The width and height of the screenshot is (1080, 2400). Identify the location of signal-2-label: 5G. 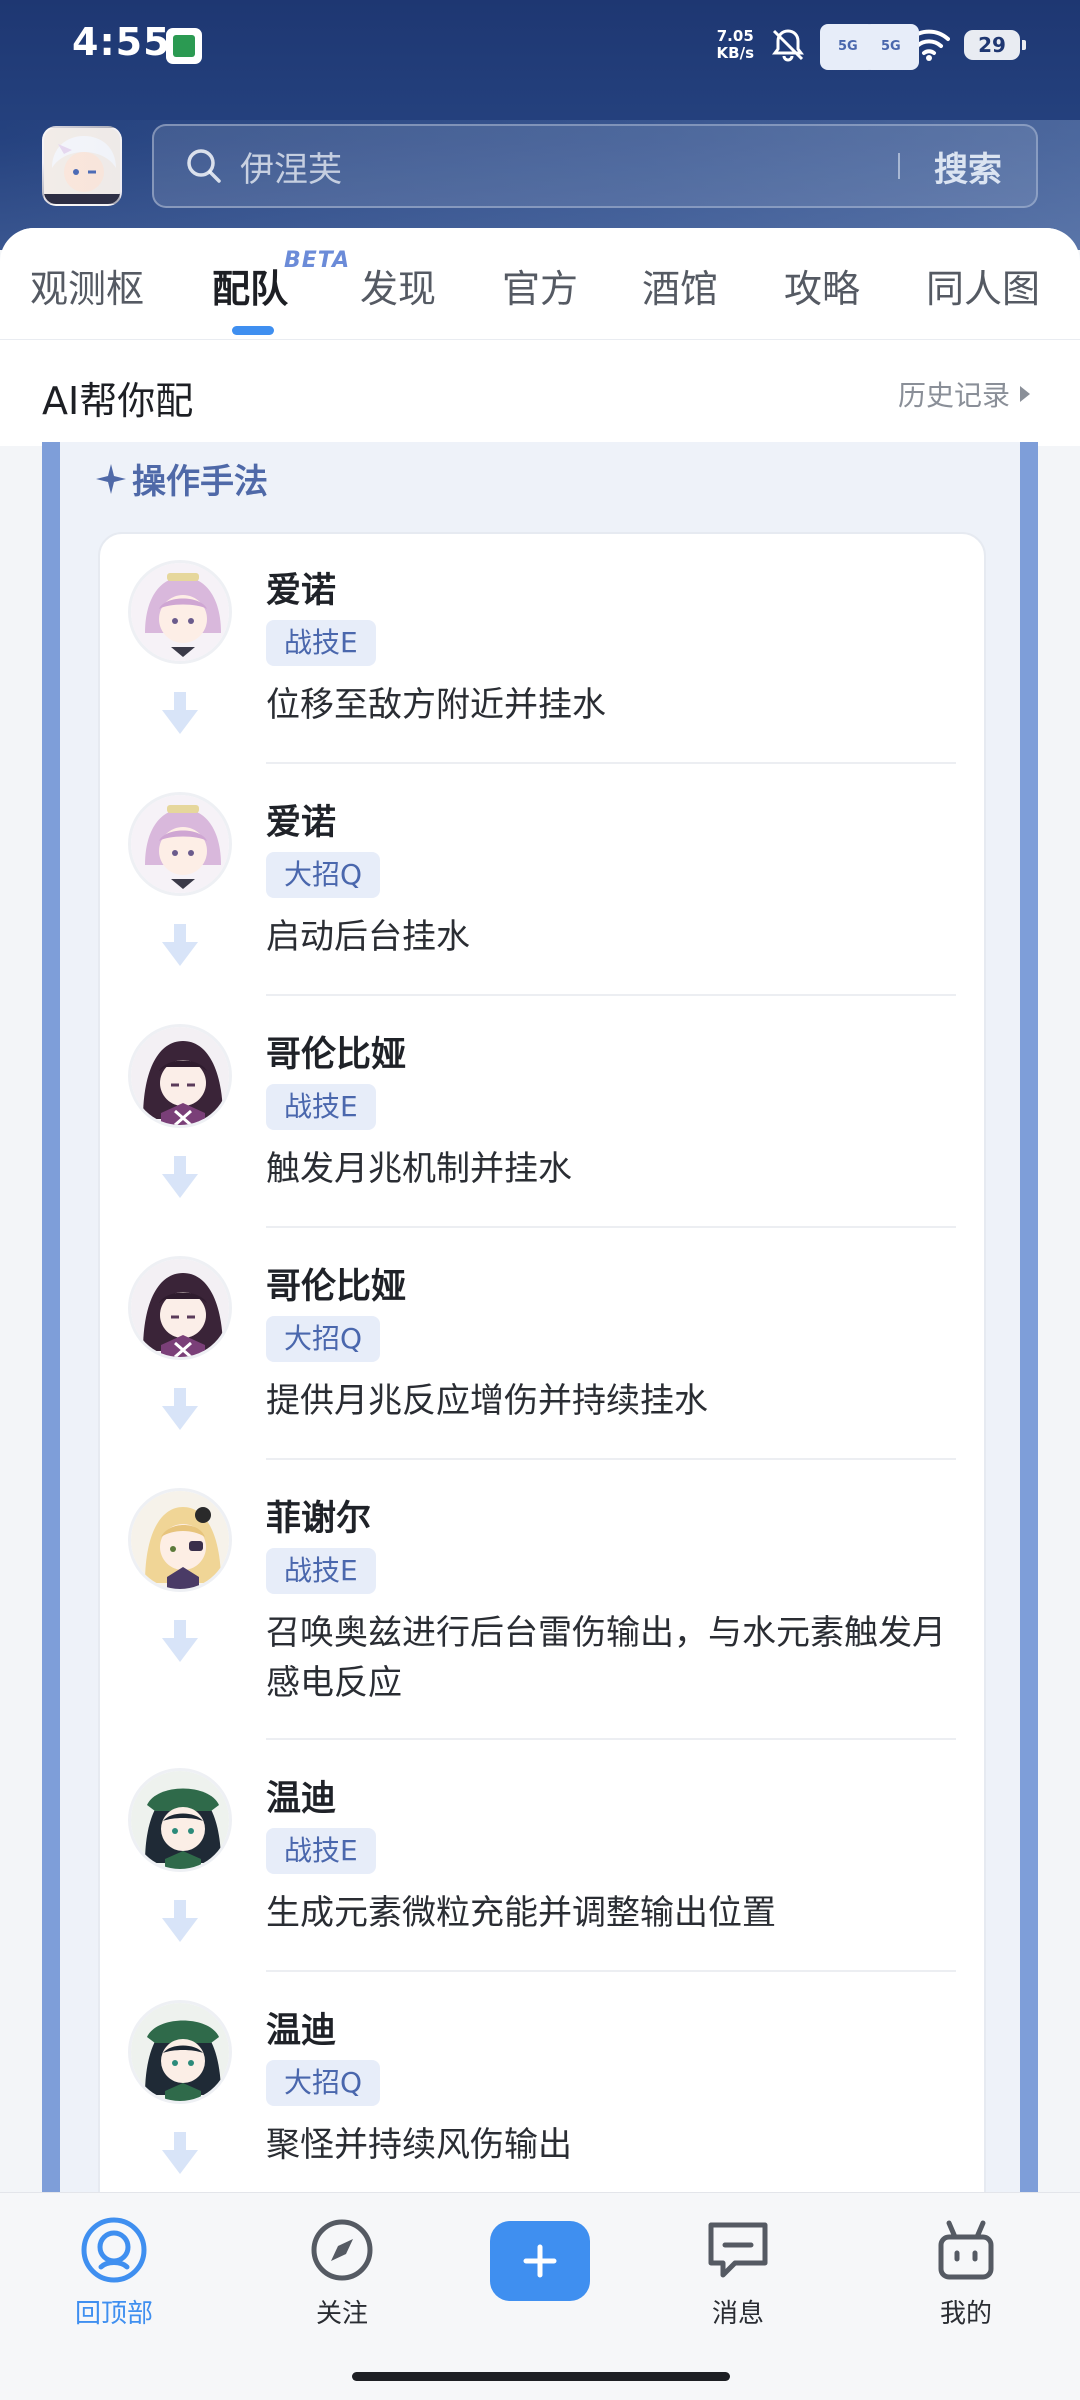
(891, 47).